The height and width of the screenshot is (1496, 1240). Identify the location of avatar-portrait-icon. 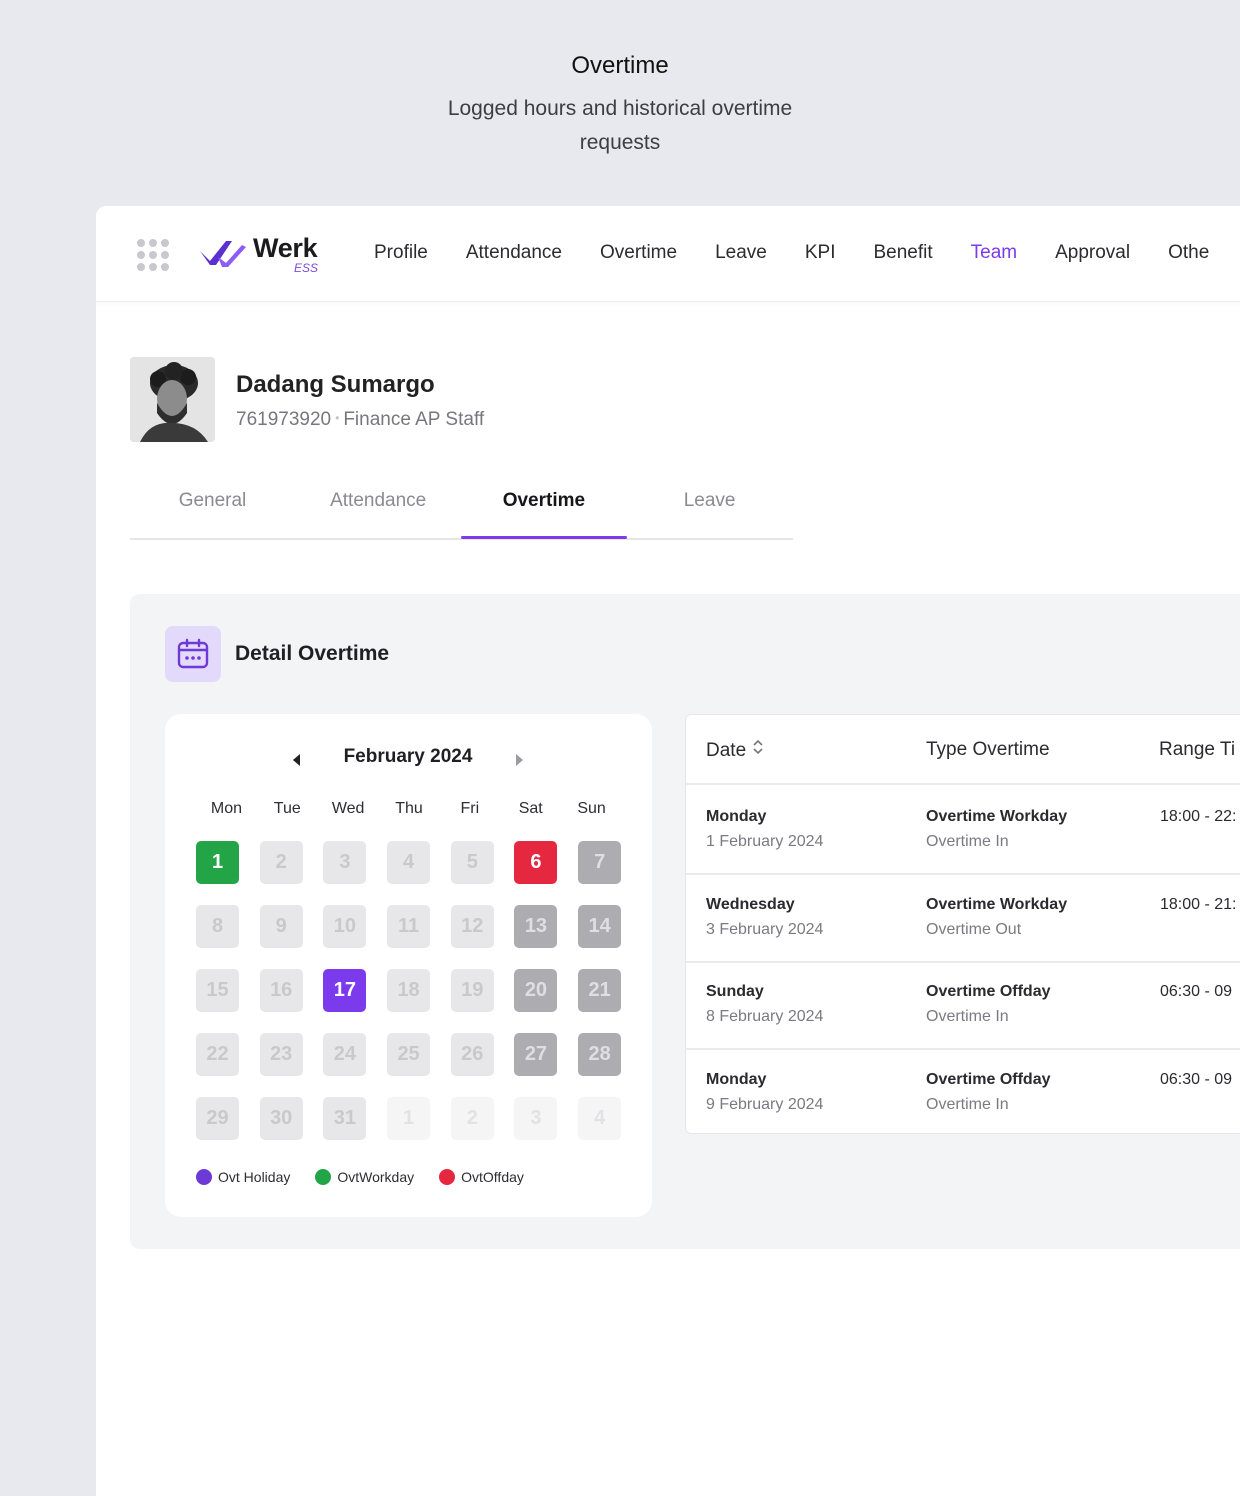
(172, 399).